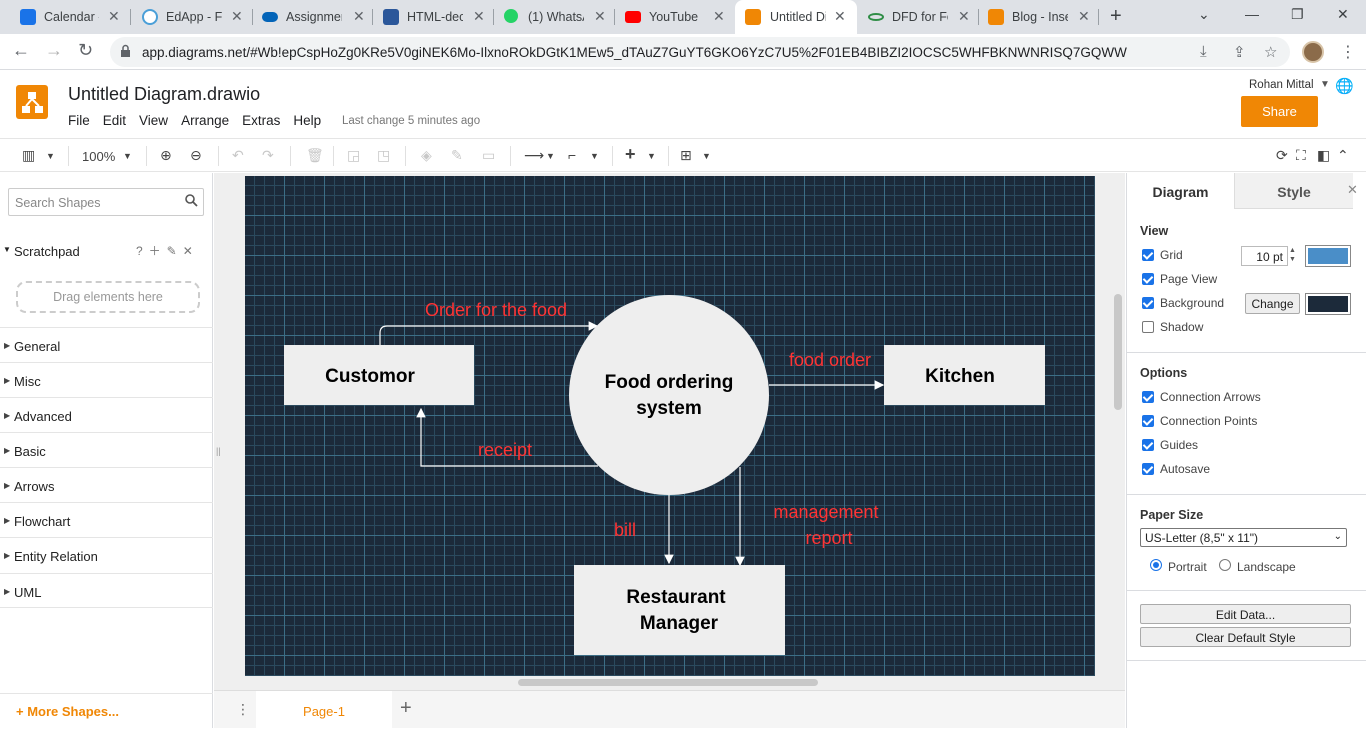  What do you see at coordinates (411, 121) in the screenshot?
I see `last-change-status: Last change 5 minutes ago` at bounding box center [411, 121].